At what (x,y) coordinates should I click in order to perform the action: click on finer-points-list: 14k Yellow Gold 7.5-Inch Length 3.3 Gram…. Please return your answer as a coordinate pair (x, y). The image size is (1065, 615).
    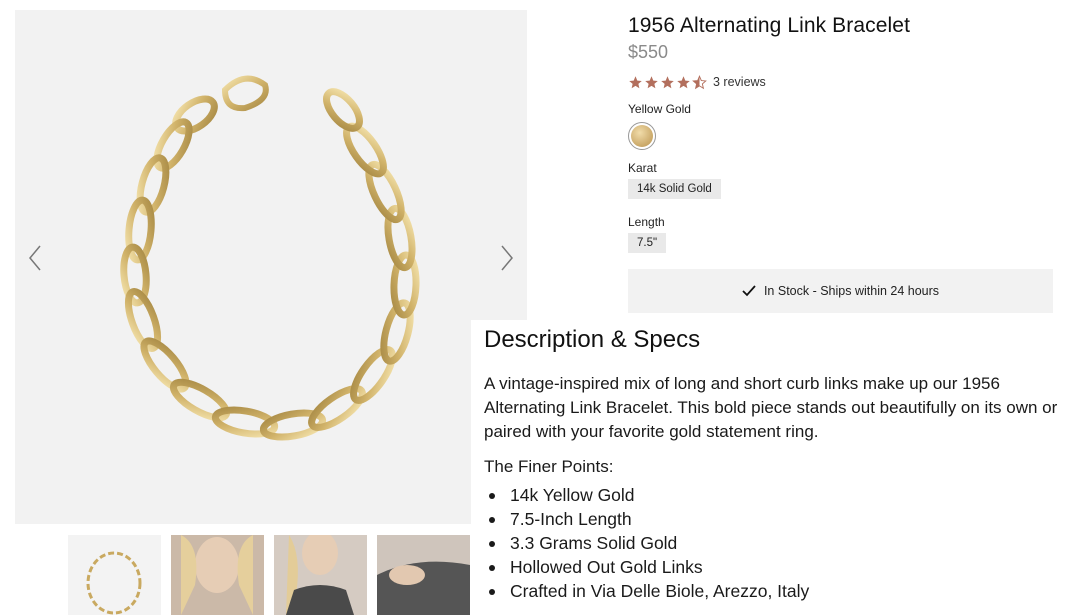
    Looking at the image, I should click on (774, 543).